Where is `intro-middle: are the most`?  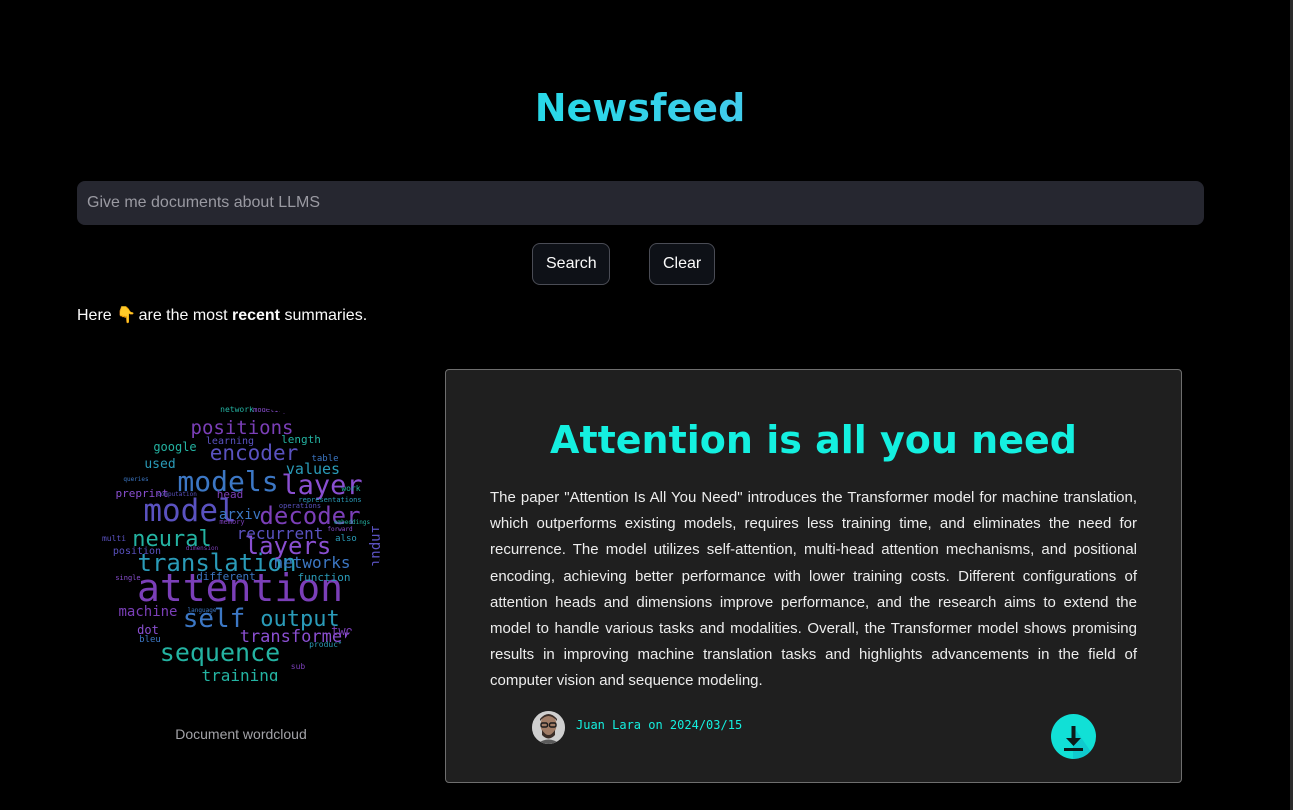 intro-middle: are the most is located at coordinates (183, 315).